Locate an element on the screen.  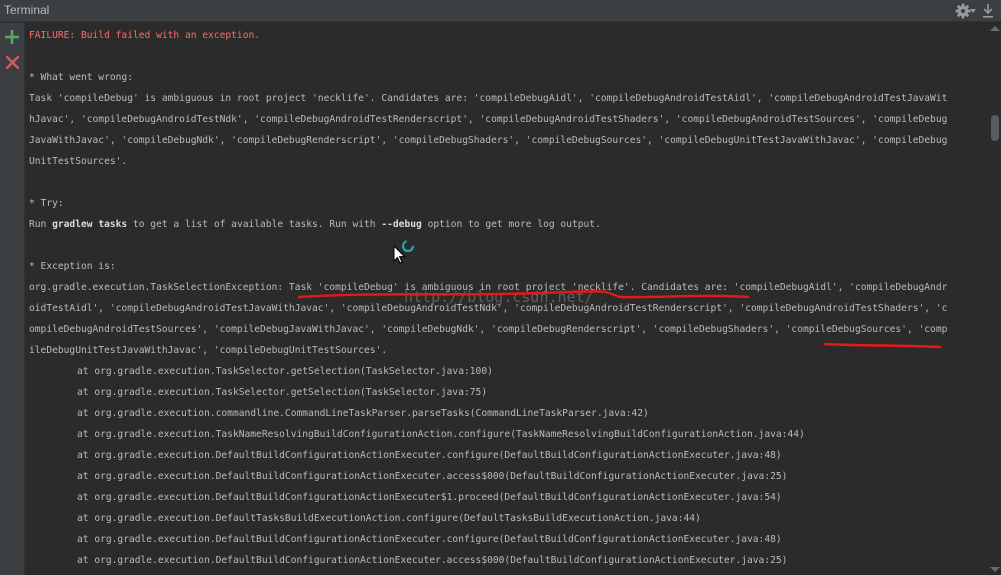
try-command: gradlew tasks is located at coordinates (90, 224).